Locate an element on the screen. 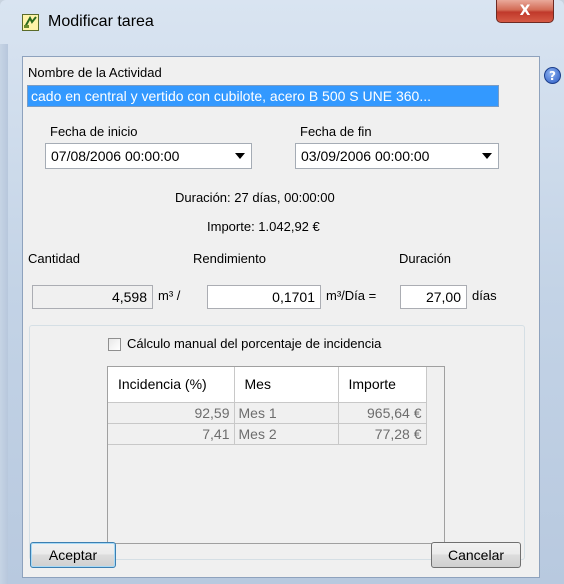 The height and width of the screenshot is (584, 564). table-header-row: Incidencia (%) Mes Importe is located at coordinates (267, 385).